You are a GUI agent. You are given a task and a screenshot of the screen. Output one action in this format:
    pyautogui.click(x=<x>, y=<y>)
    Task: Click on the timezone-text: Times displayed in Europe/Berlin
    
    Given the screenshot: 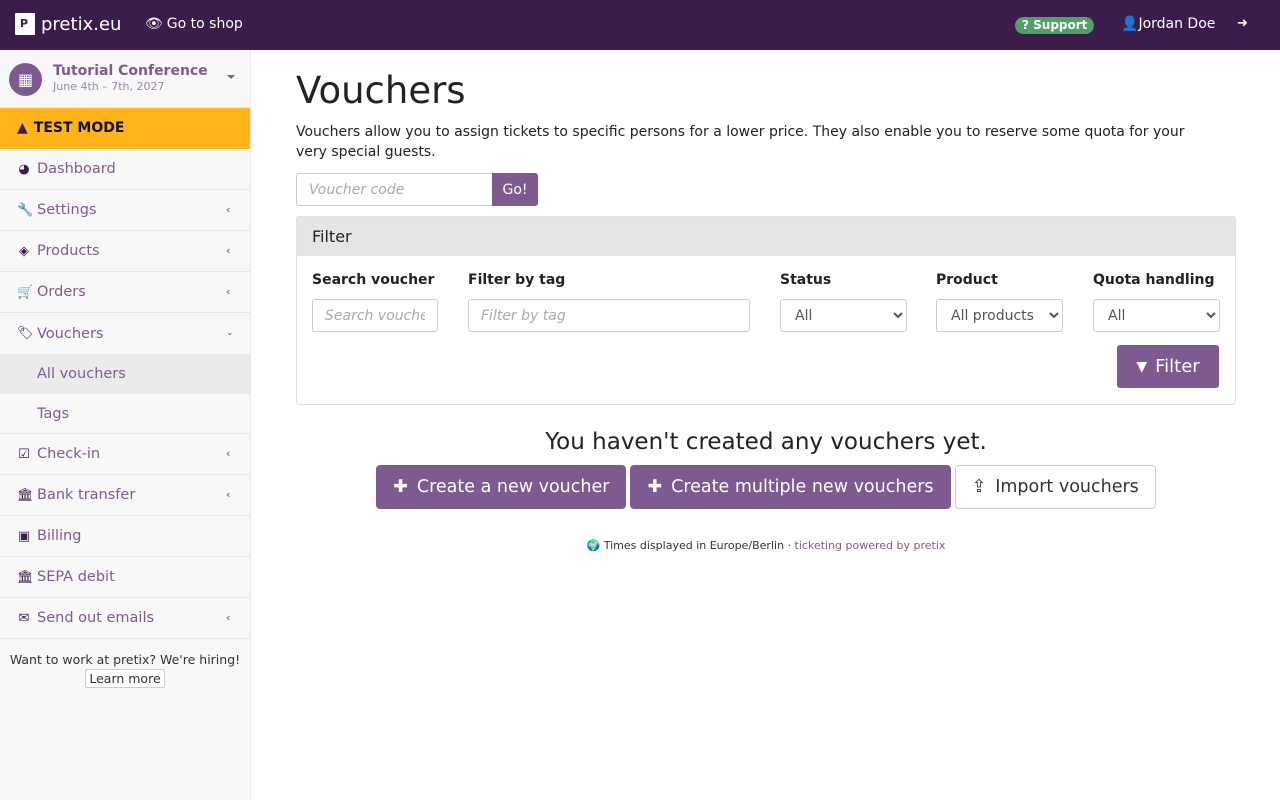 What is the action you would take?
    pyautogui.click(x=694, y=545)
    